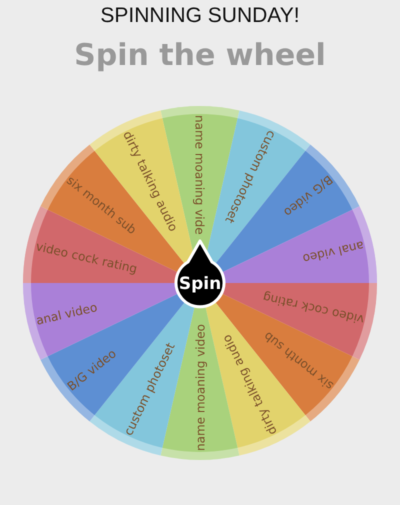  What do you see at coordinates (200, 274) in the screenshot?
I see `spin-button: Spin` at bounding box center [200, 274].